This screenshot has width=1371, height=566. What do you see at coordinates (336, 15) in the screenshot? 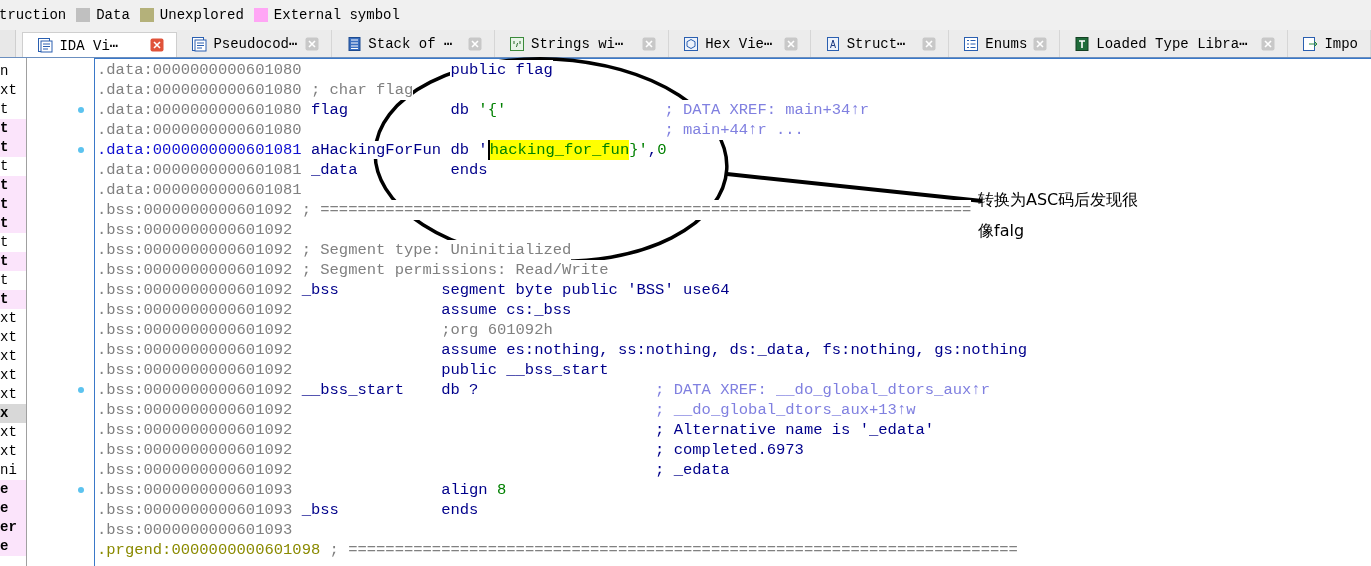
I see `legend-label: External symbol` at bounding box center [336, 15].